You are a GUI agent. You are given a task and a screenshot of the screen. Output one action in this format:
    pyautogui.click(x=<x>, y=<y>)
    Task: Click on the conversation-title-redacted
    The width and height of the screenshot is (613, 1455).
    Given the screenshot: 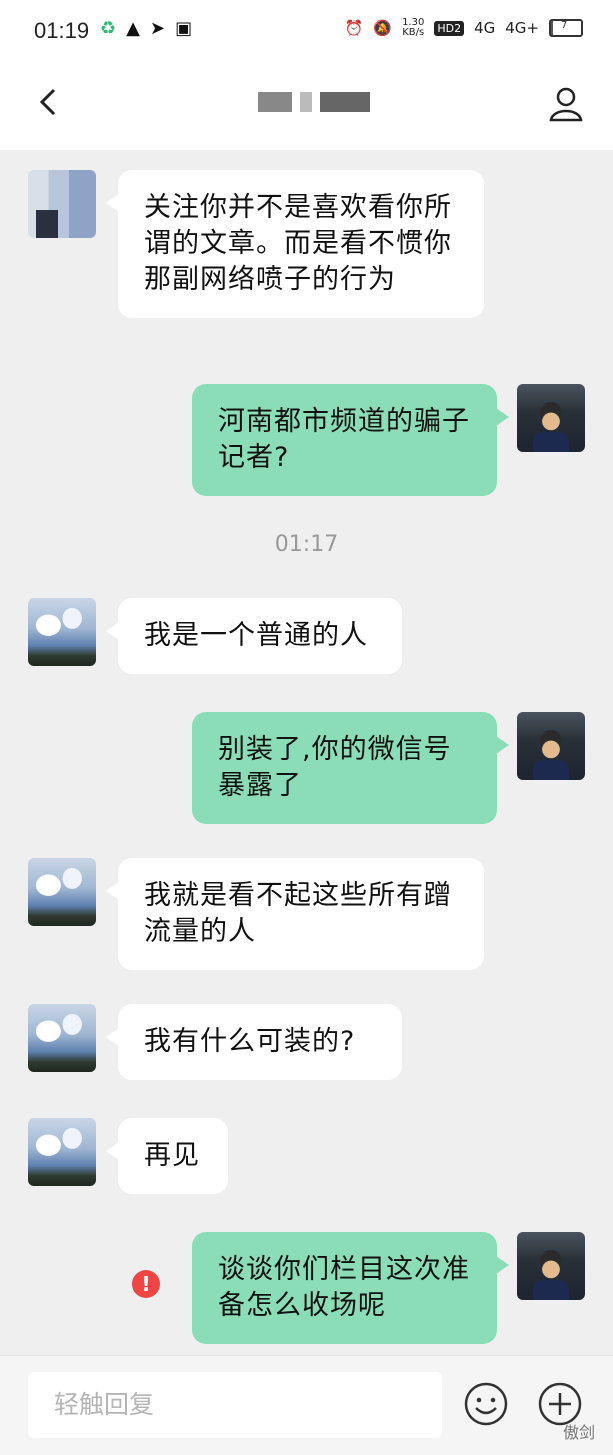 What is the action you would take?
    pyautogui.click(x=314, y=102)
    